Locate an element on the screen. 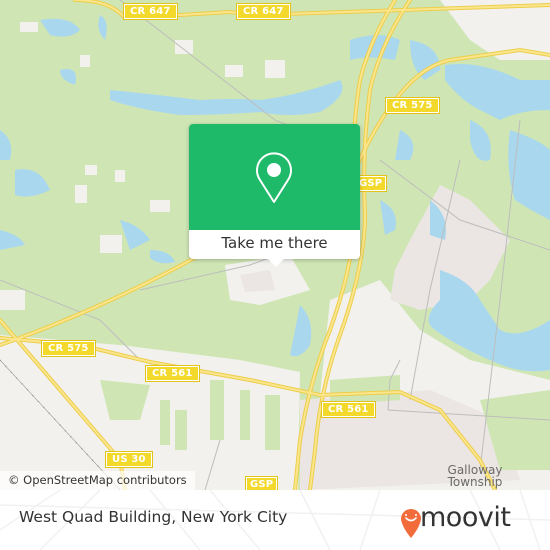  take-me-there-button: Take me there is located at coordinates (274, 244).